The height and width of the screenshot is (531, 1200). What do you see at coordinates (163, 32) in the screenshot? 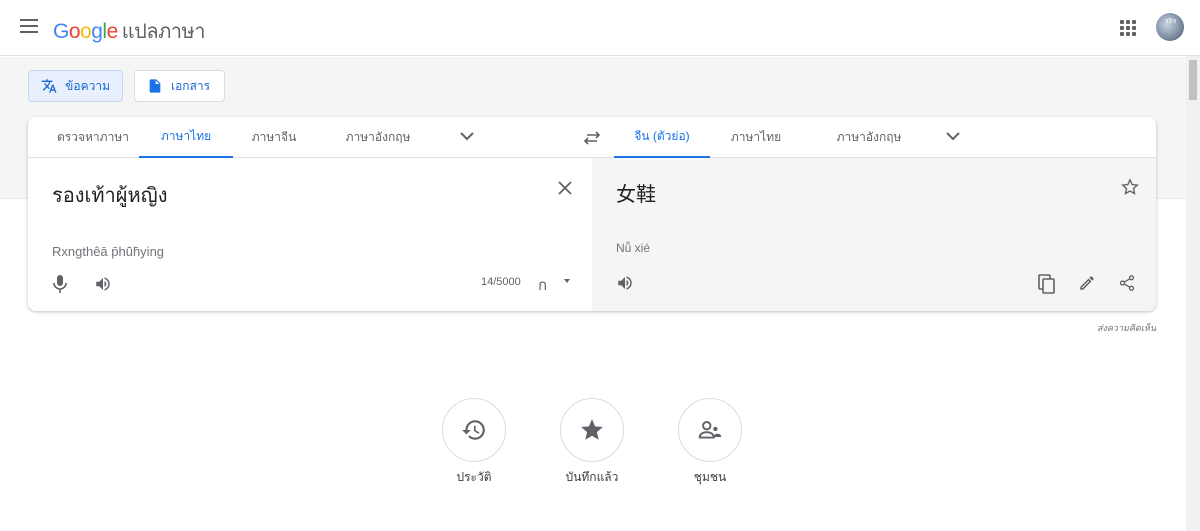
I see `product-name: แปลภาษา` at bounding box center [163, 32].